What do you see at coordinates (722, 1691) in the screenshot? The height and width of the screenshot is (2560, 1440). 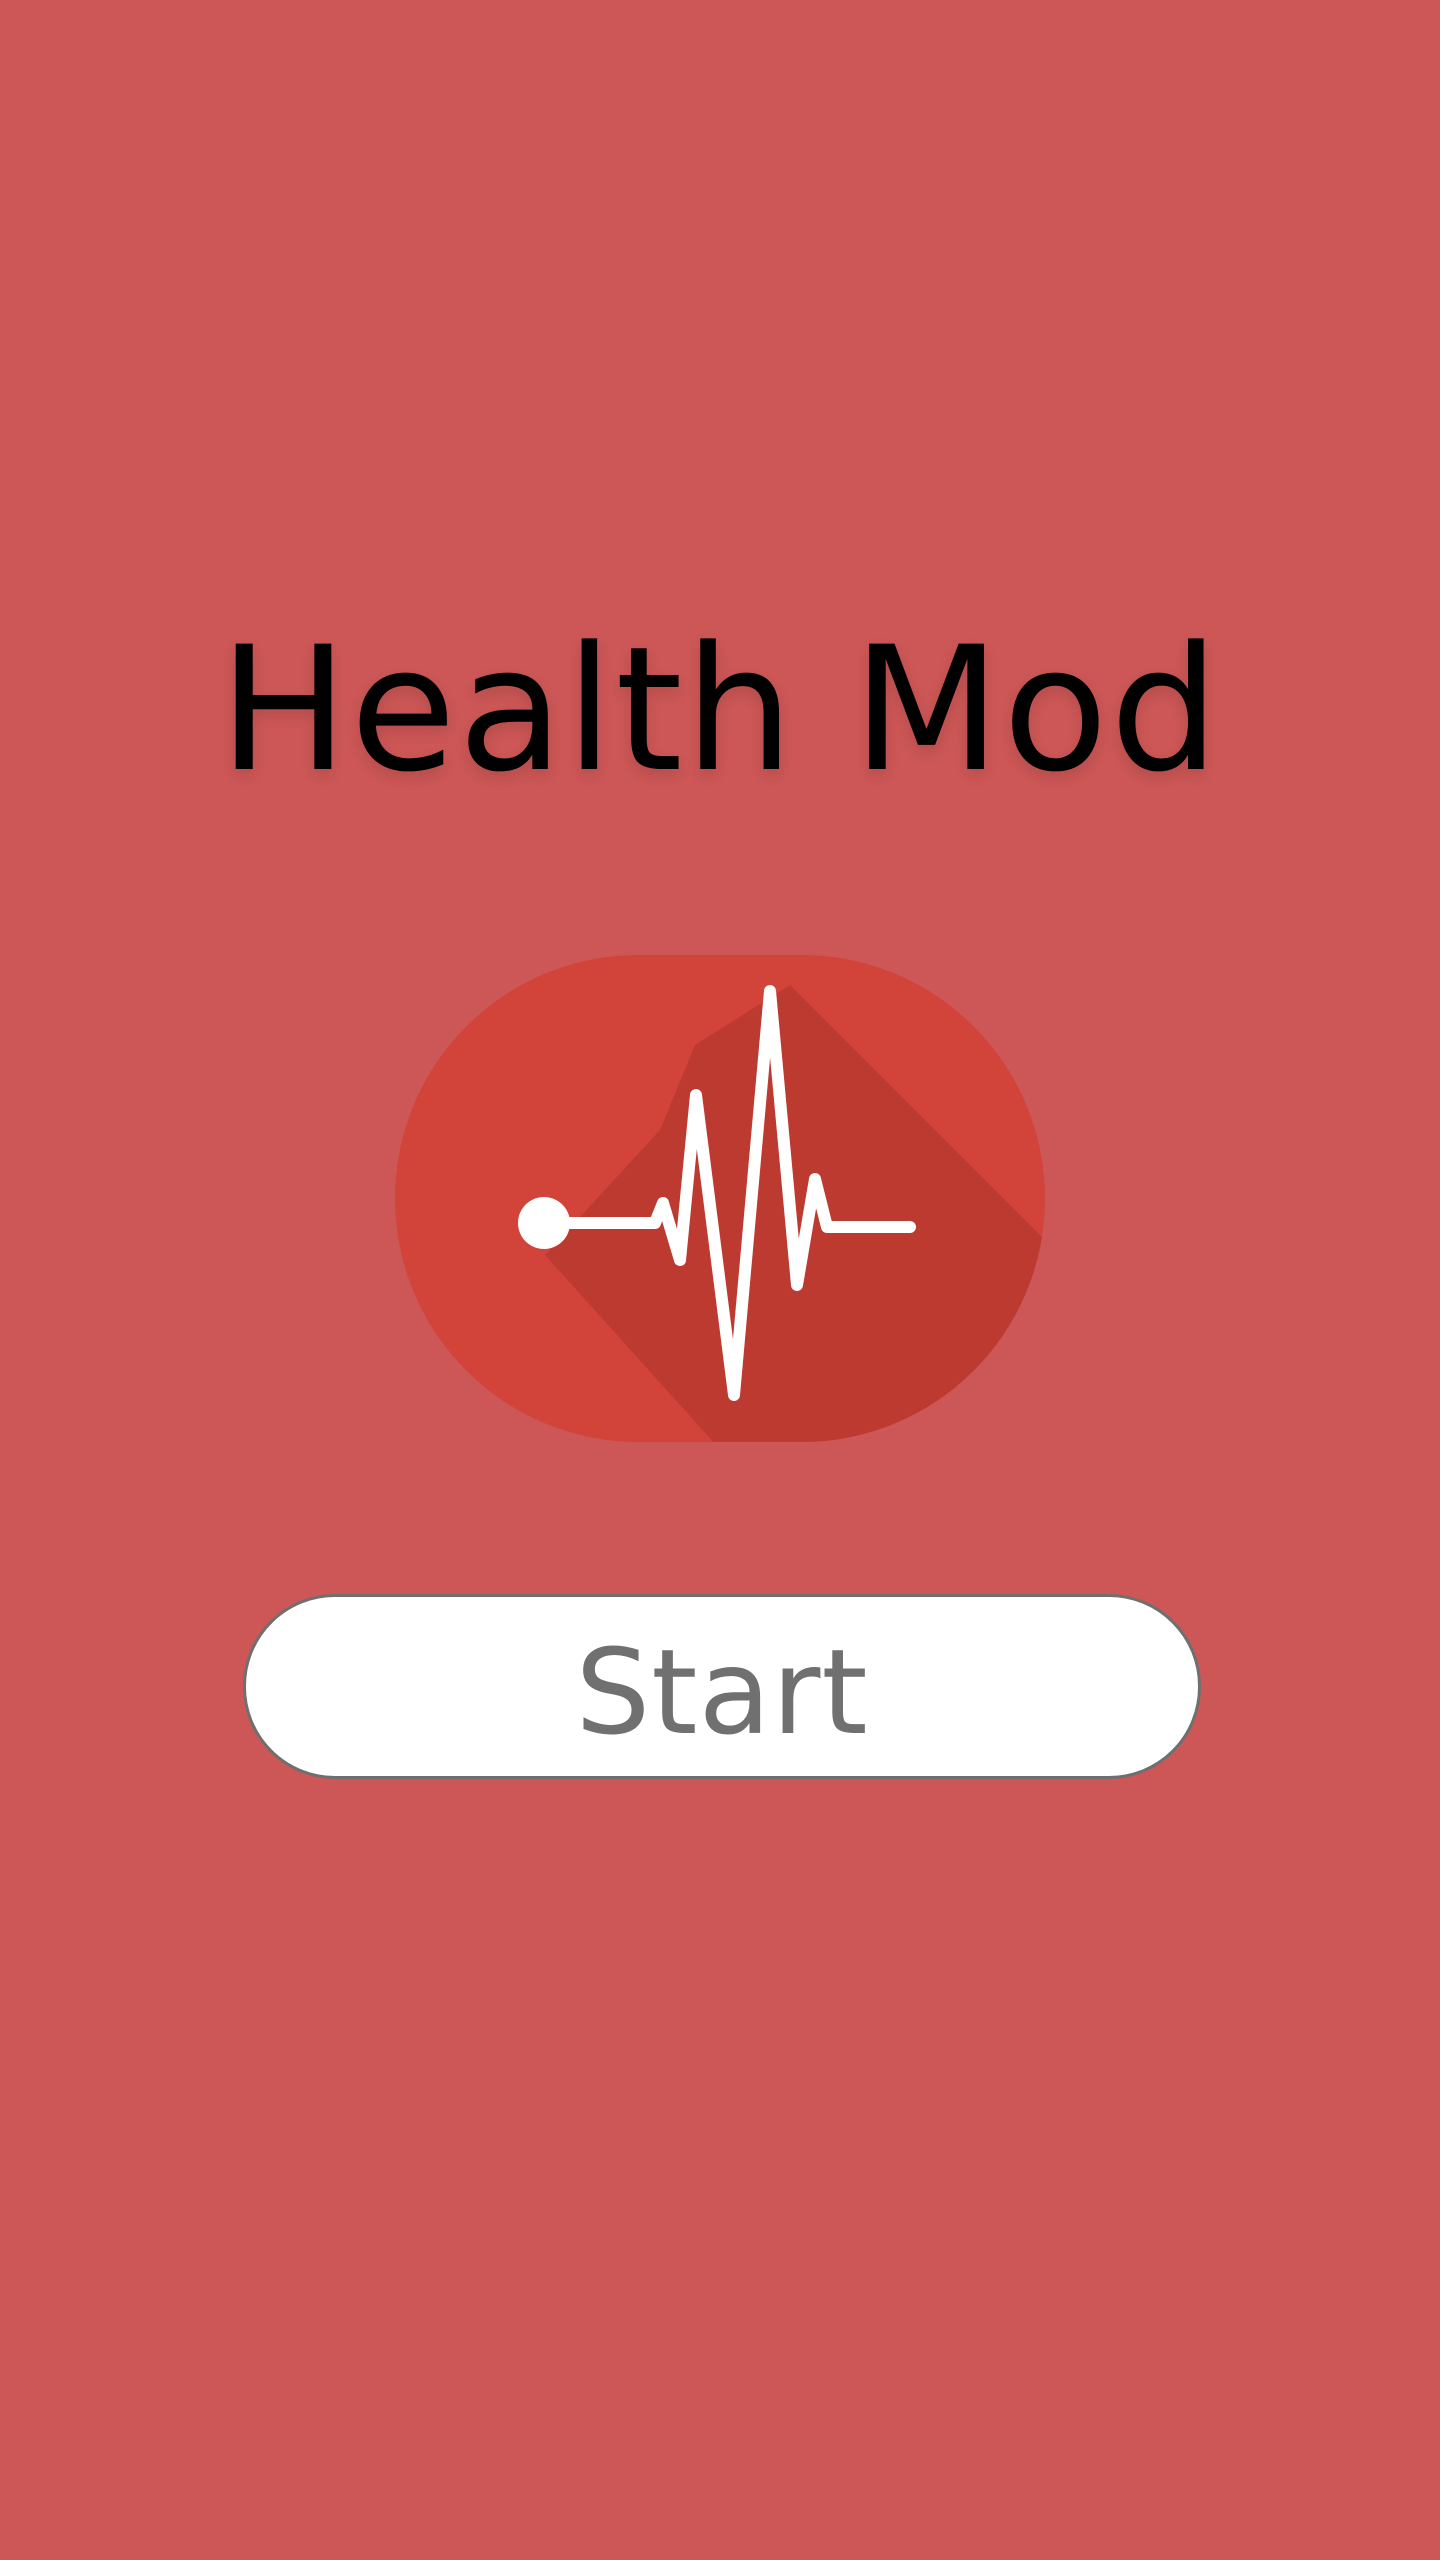 I see `start-button-label: Start` at bounding box center [722, 1691].